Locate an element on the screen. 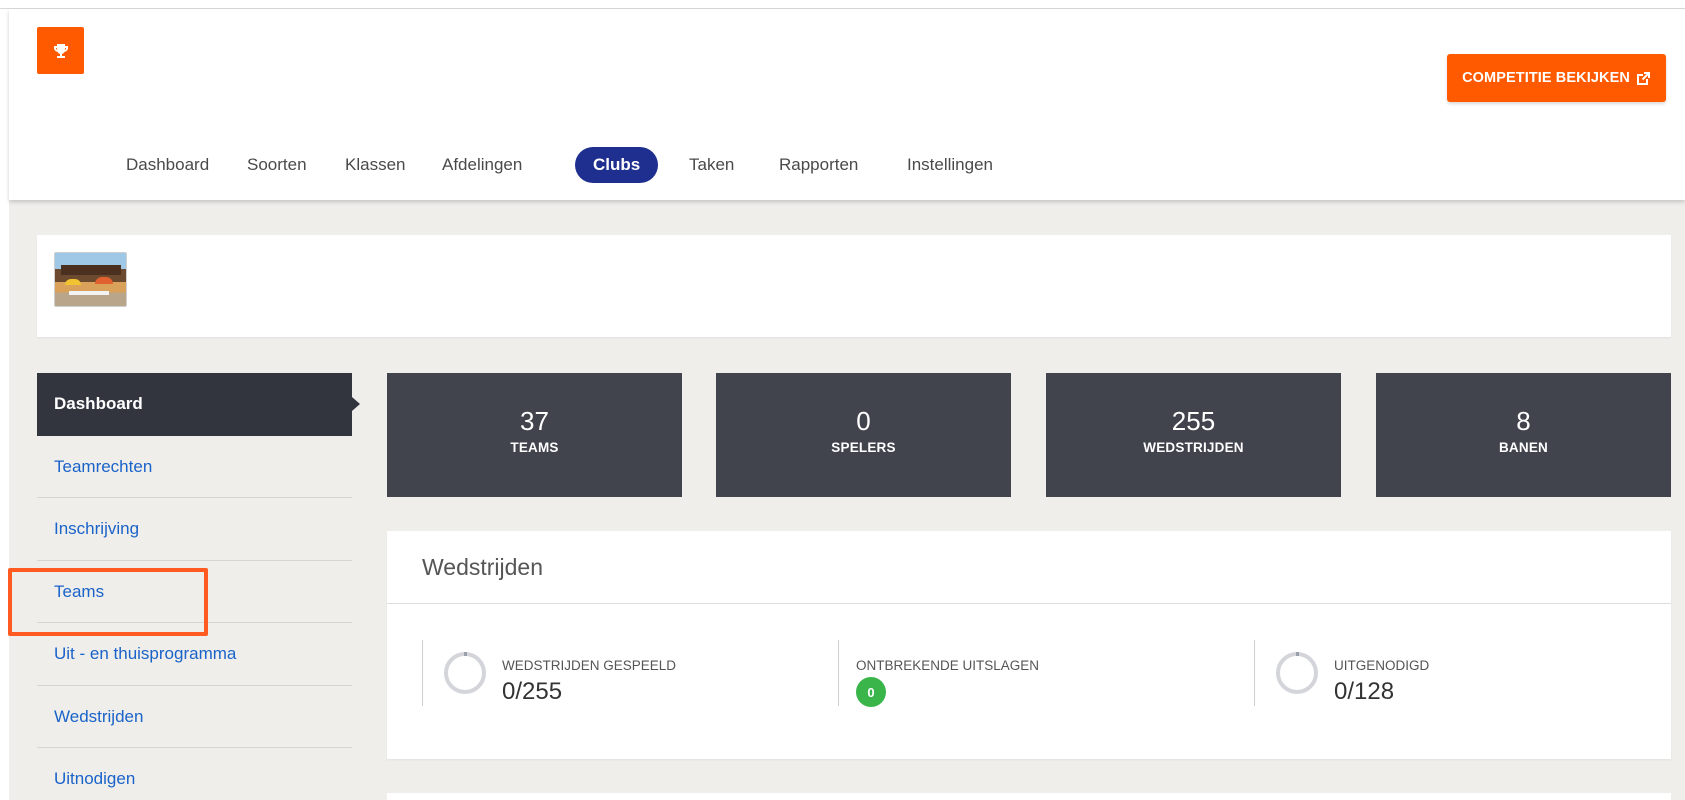 The height and width of the screenshot is (800, 1685). club-header-card is located at coordinates (854, 286).